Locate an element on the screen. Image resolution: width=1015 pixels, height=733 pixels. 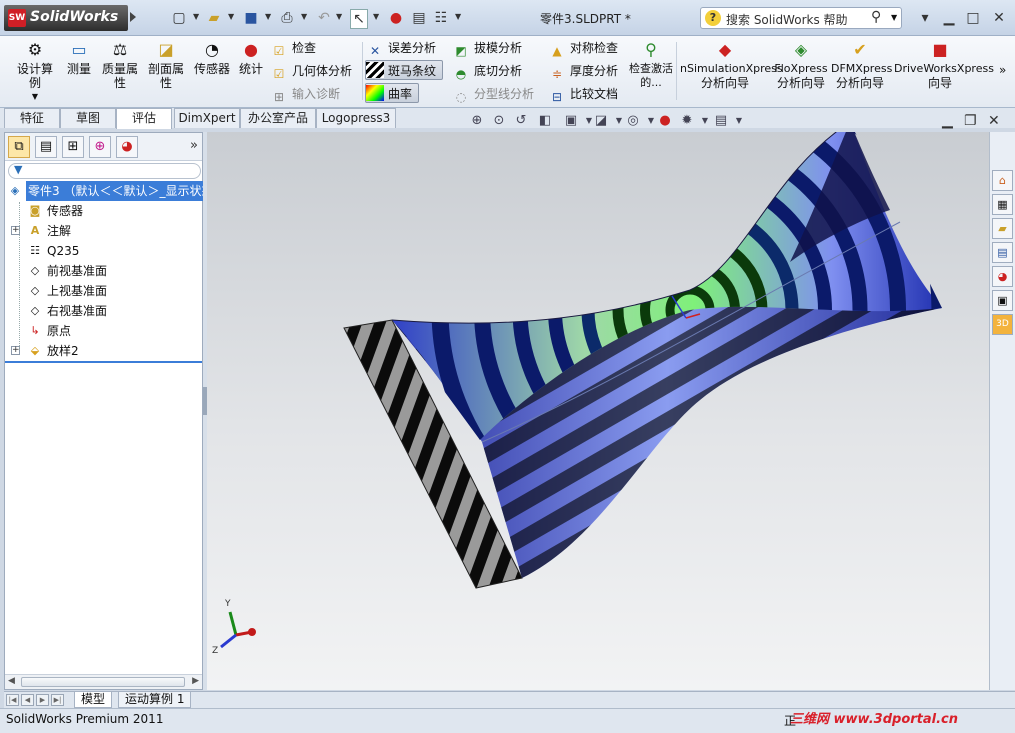
display-style-icon: ◪ is located at coordinates (601, 121).